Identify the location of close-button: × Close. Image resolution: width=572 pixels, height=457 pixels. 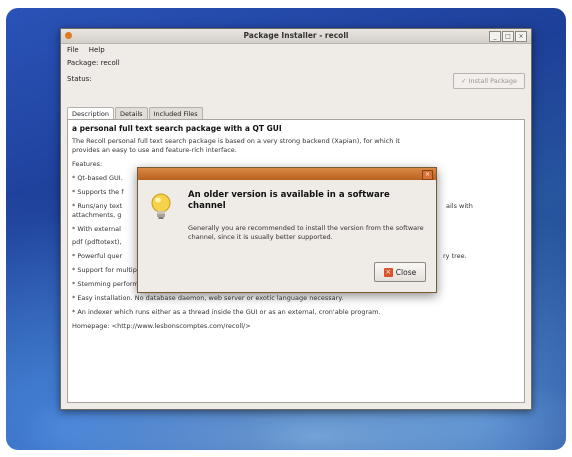
(400, 272).